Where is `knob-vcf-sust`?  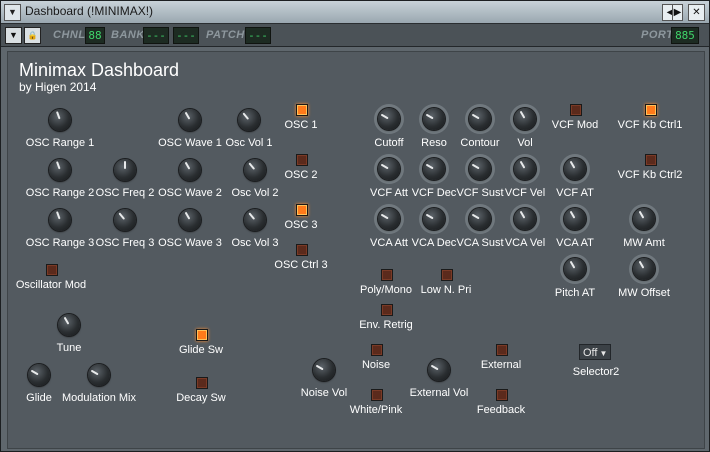
knob-vcf-sust is located at coordinates (480, 169).